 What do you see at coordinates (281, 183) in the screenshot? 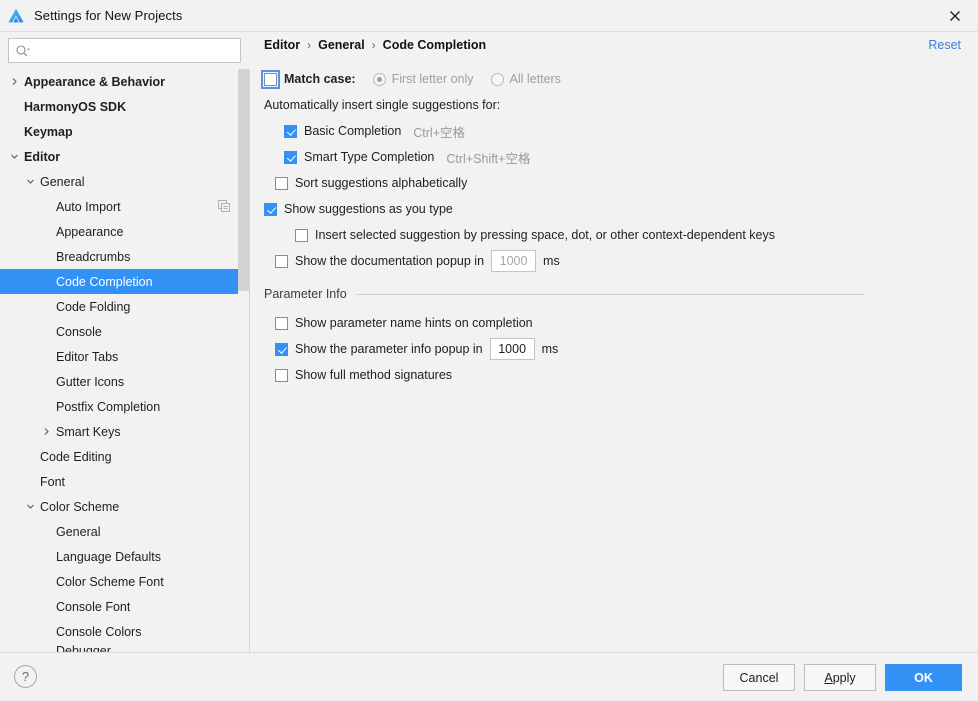
I see `sort-suggestions-checkbox` at bounding box center [281, 183].